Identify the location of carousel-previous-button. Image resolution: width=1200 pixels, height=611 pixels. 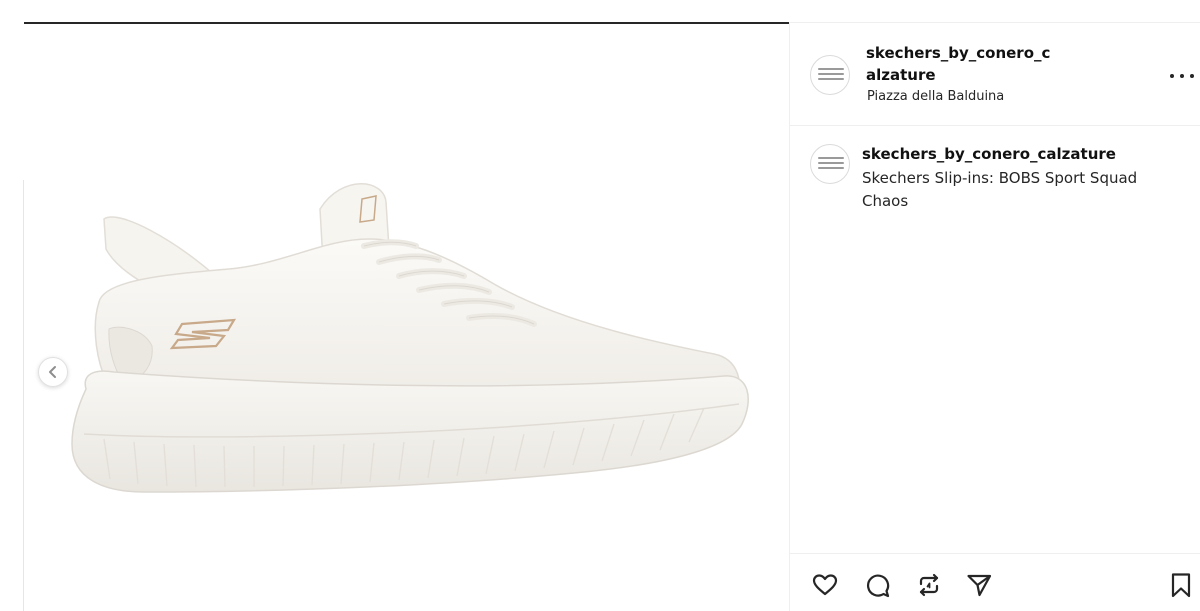
(53, 372).